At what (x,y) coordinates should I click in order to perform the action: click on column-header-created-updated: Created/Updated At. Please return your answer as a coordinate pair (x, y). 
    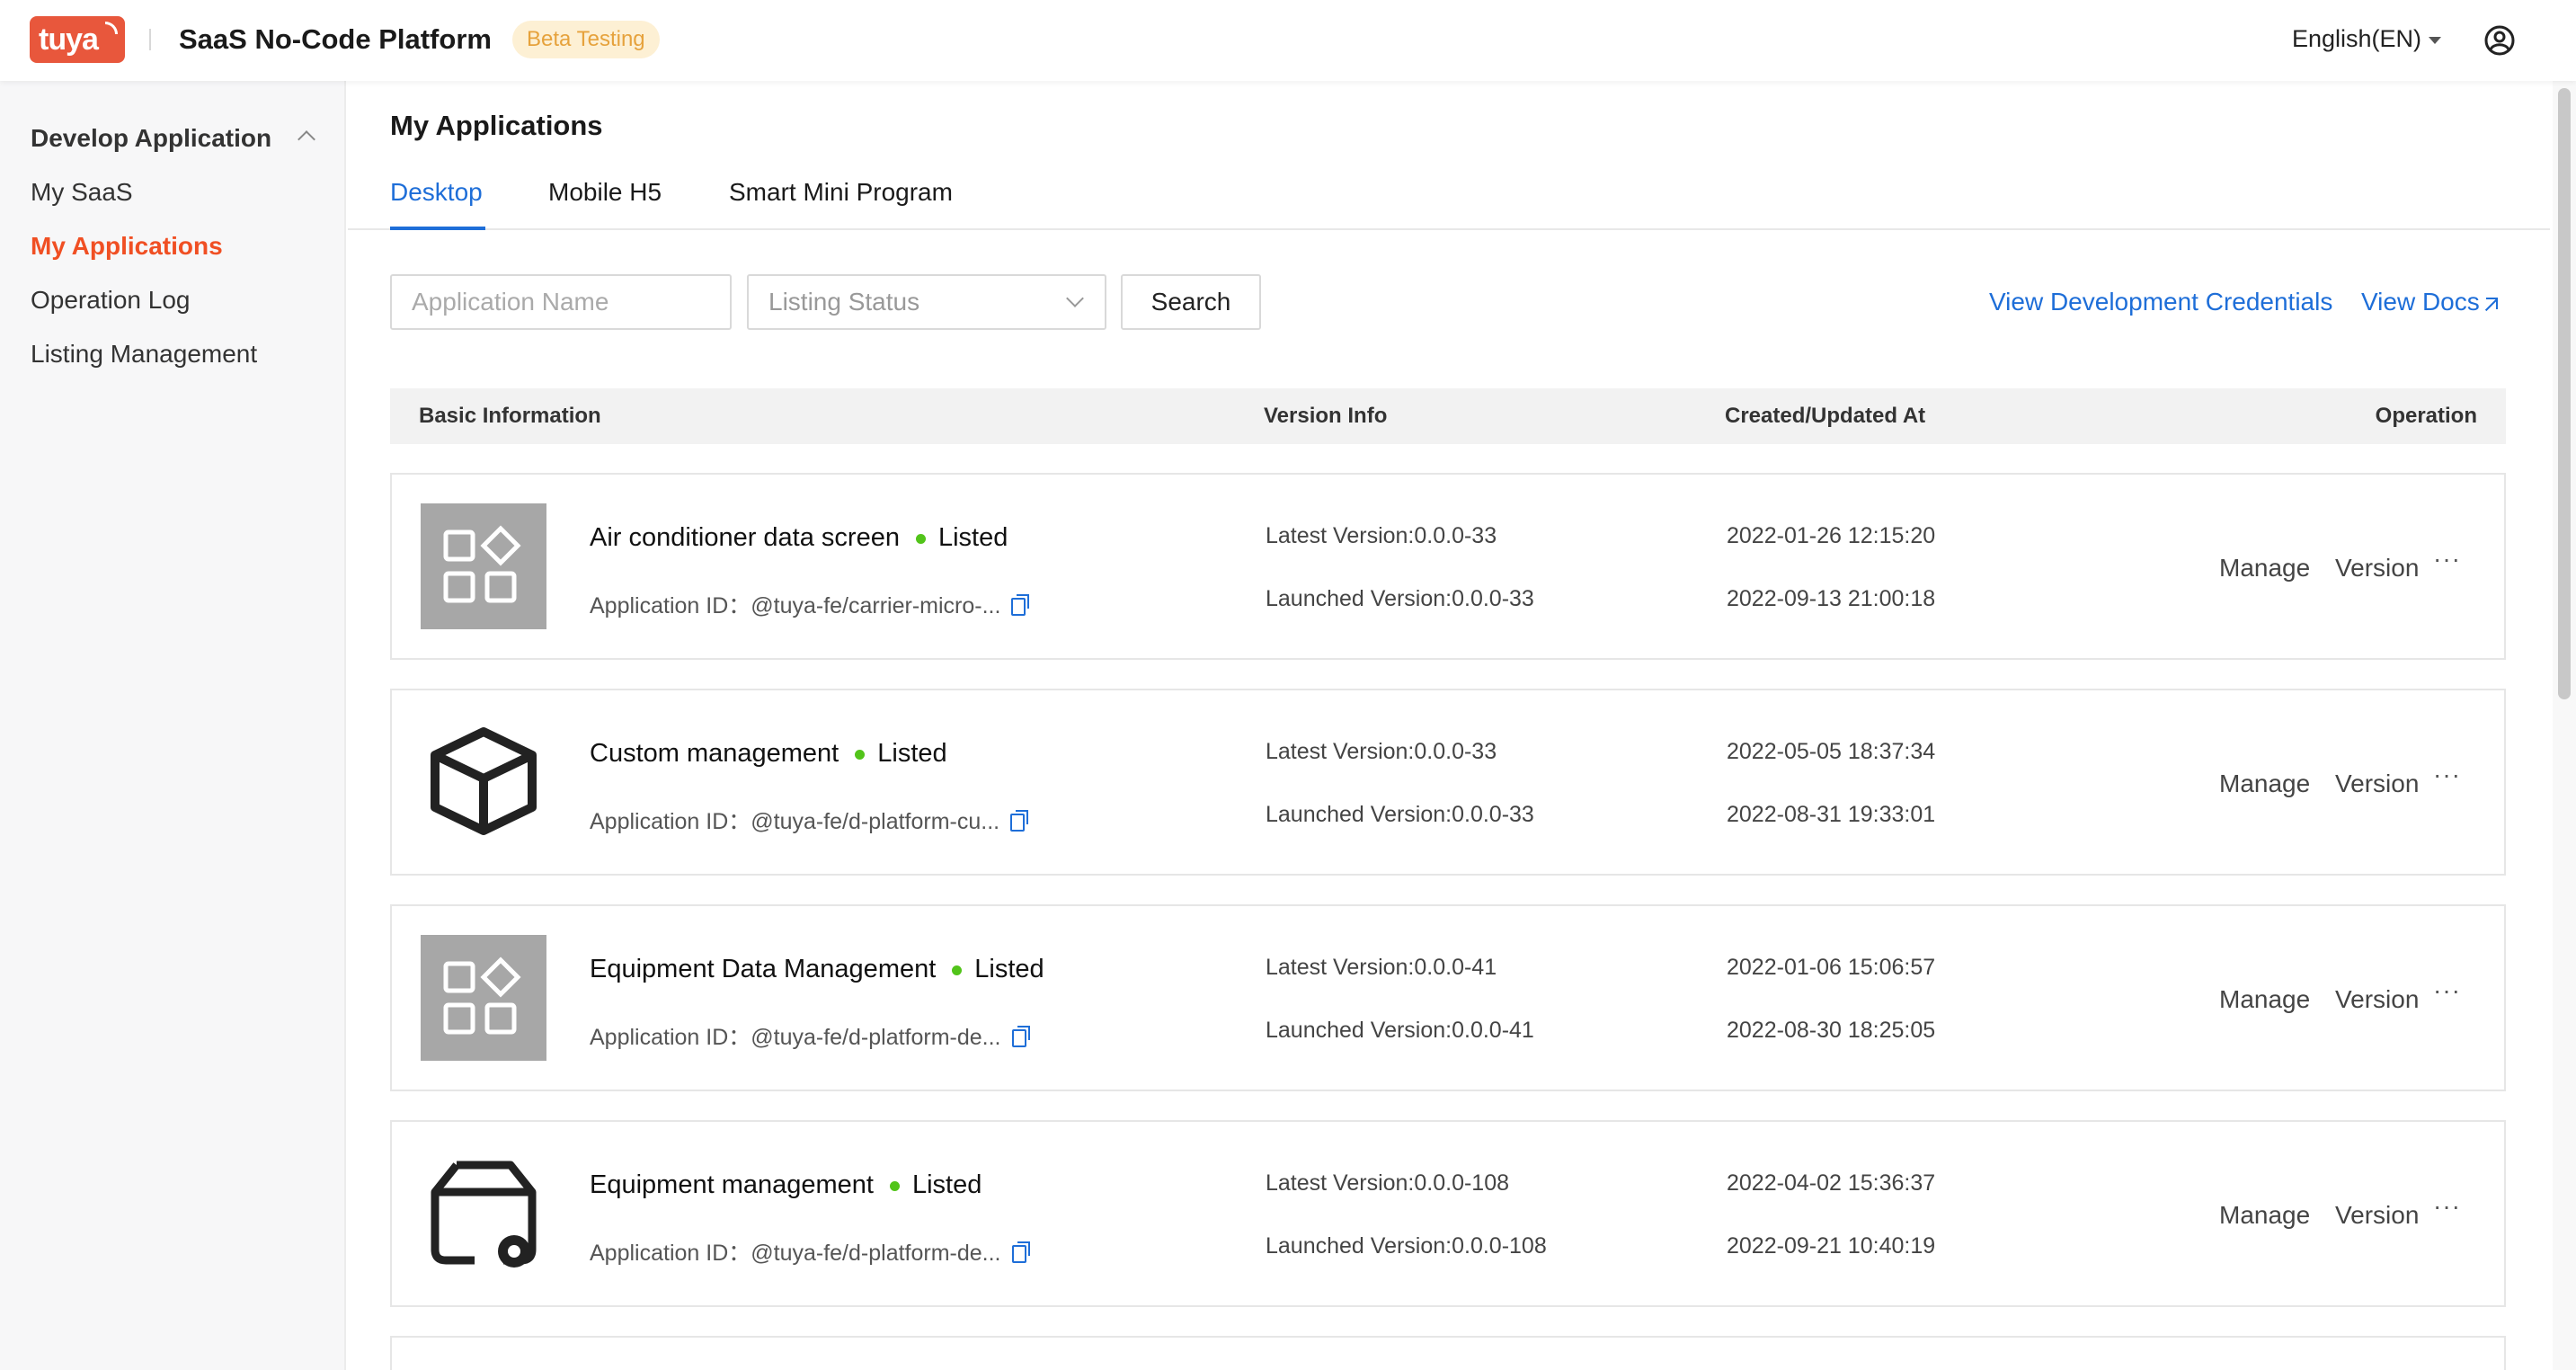
    Looking at the image, I should click on (1825, 416).